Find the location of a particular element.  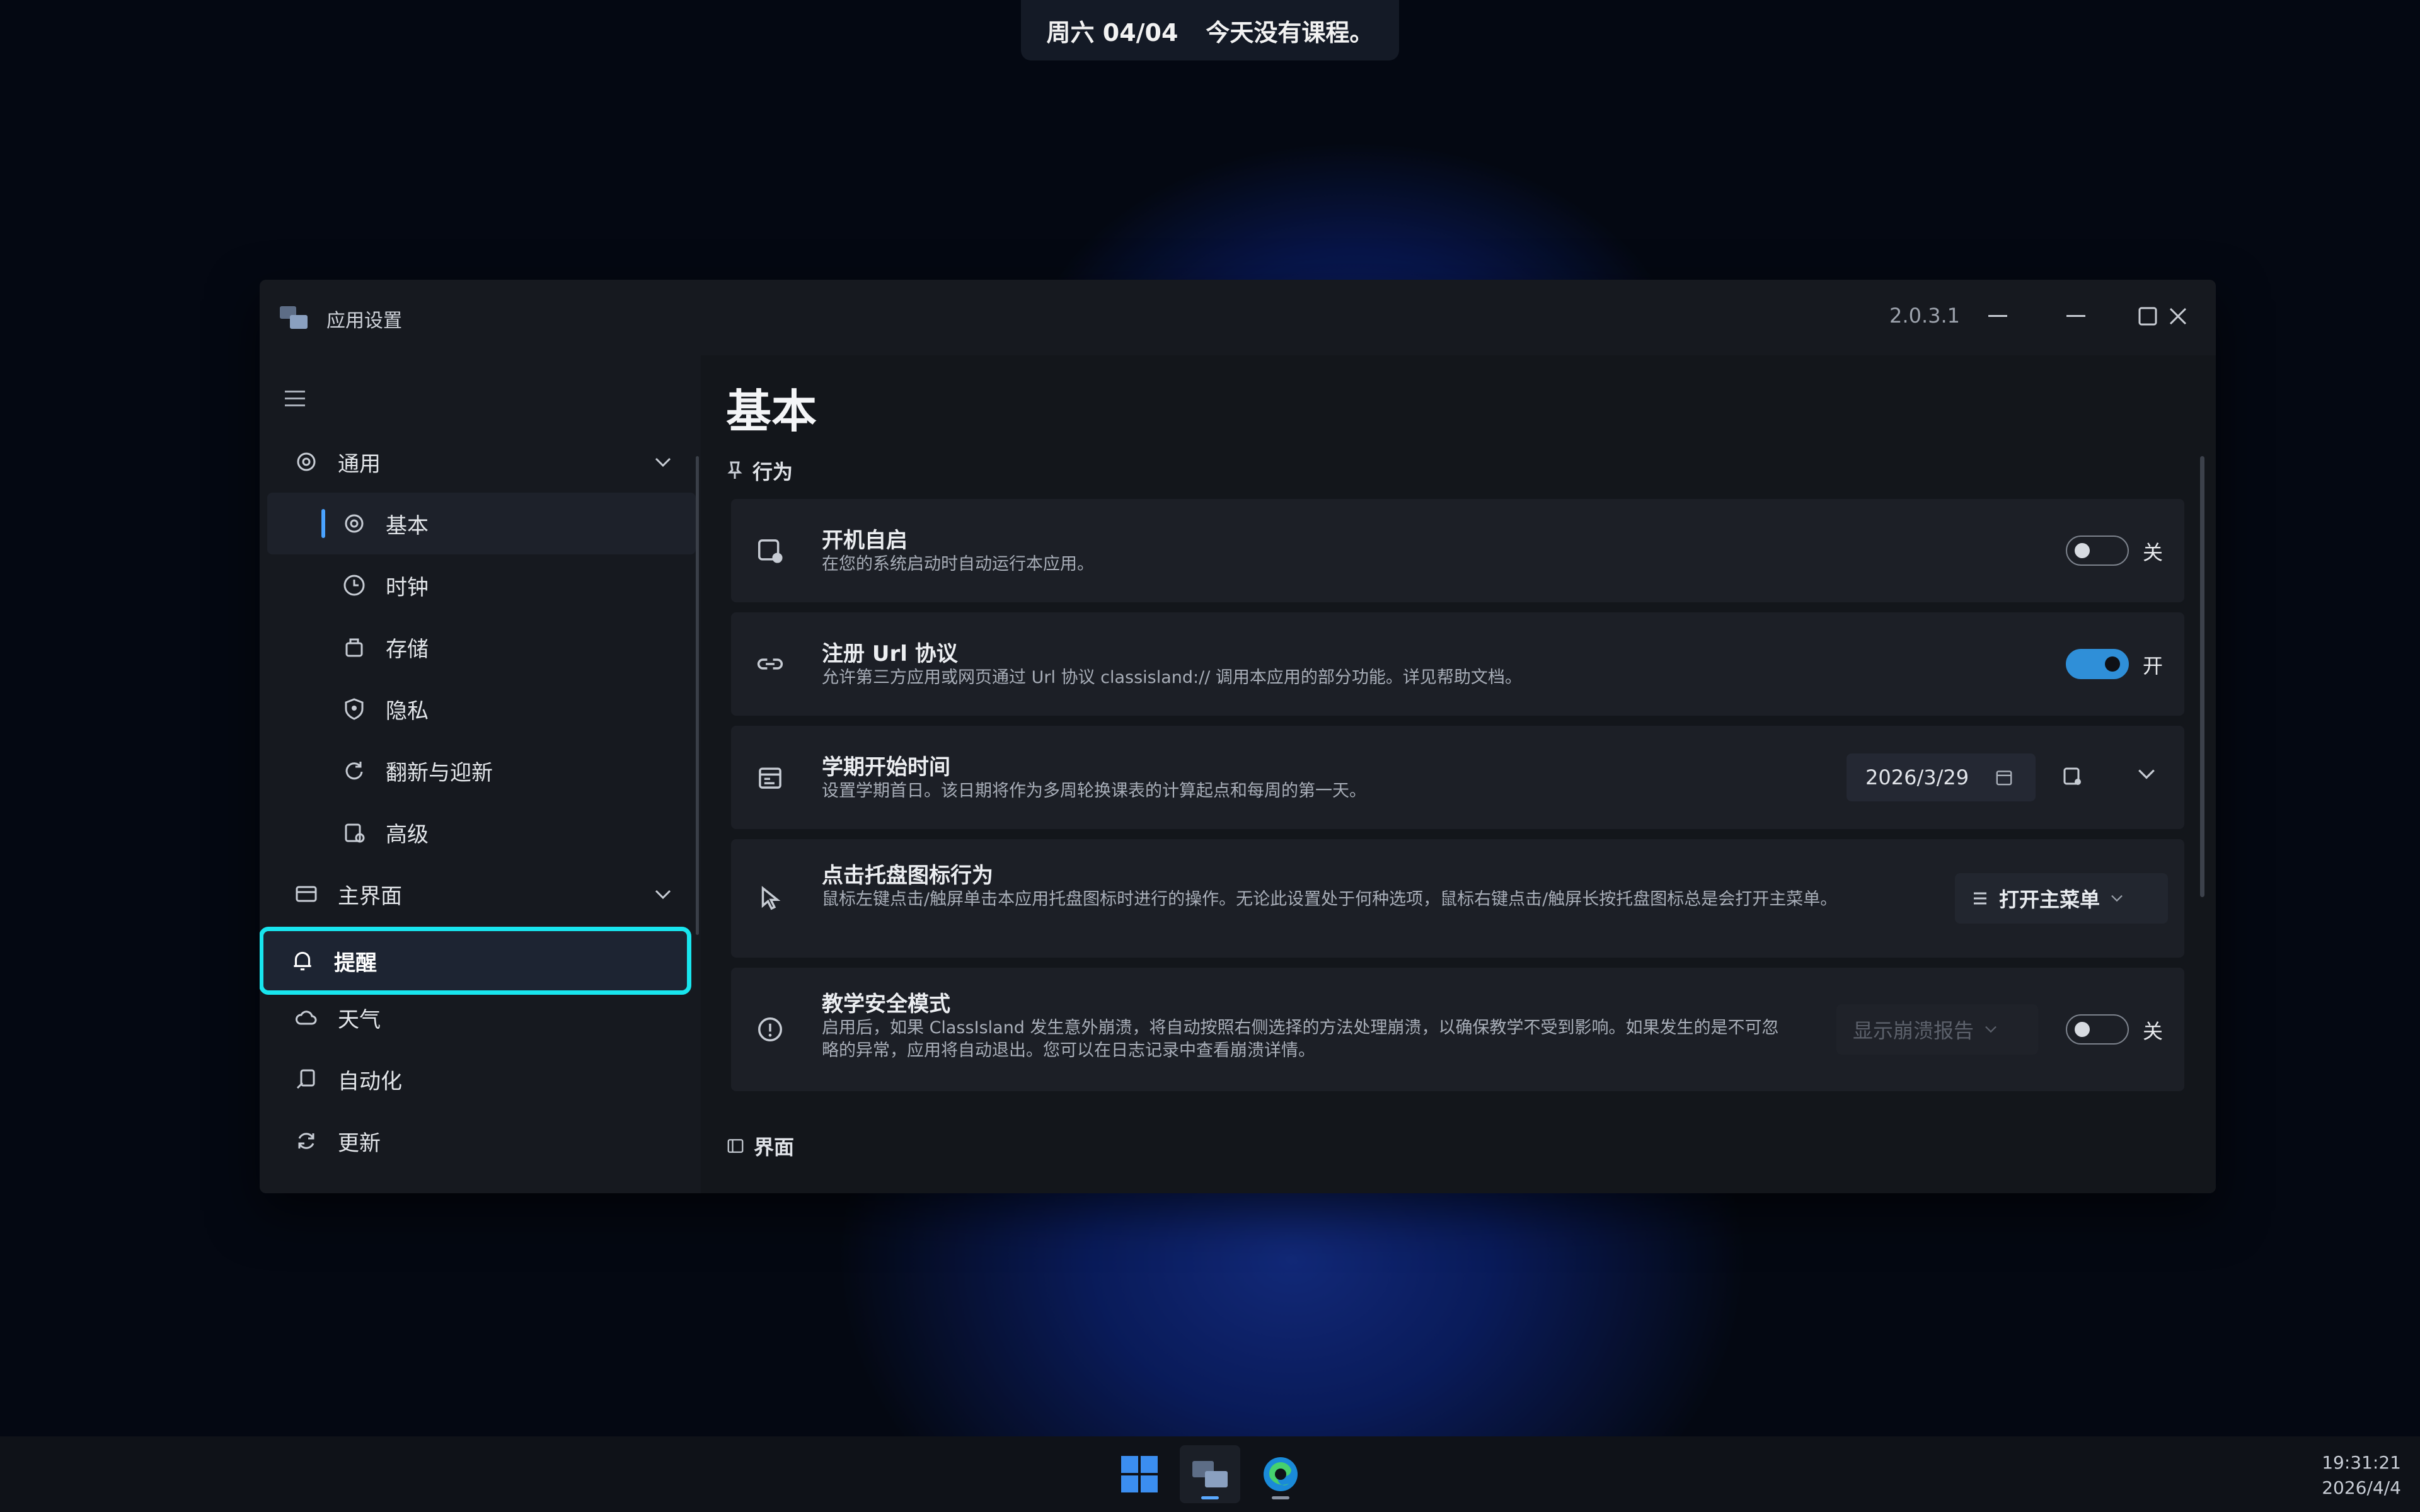

weather-icon is located at coordinates (306, 1017).